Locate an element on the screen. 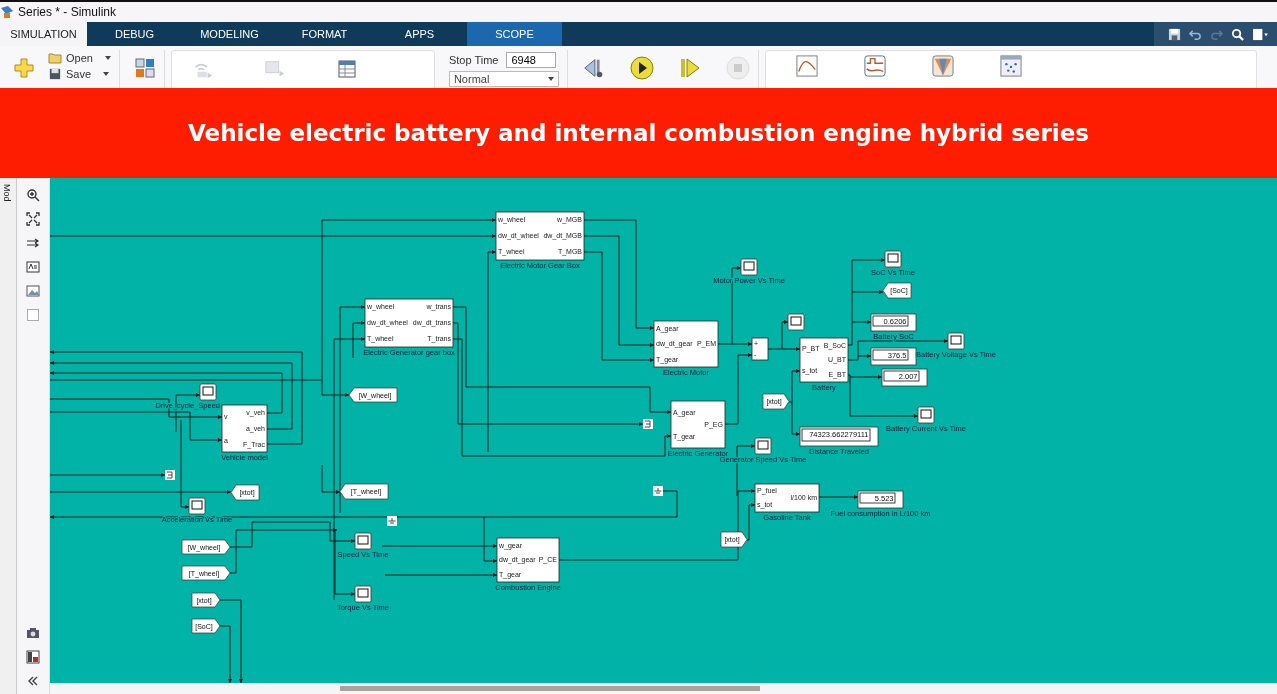  ribbon-tab: SCOPE is located at coordinates (514, 34).